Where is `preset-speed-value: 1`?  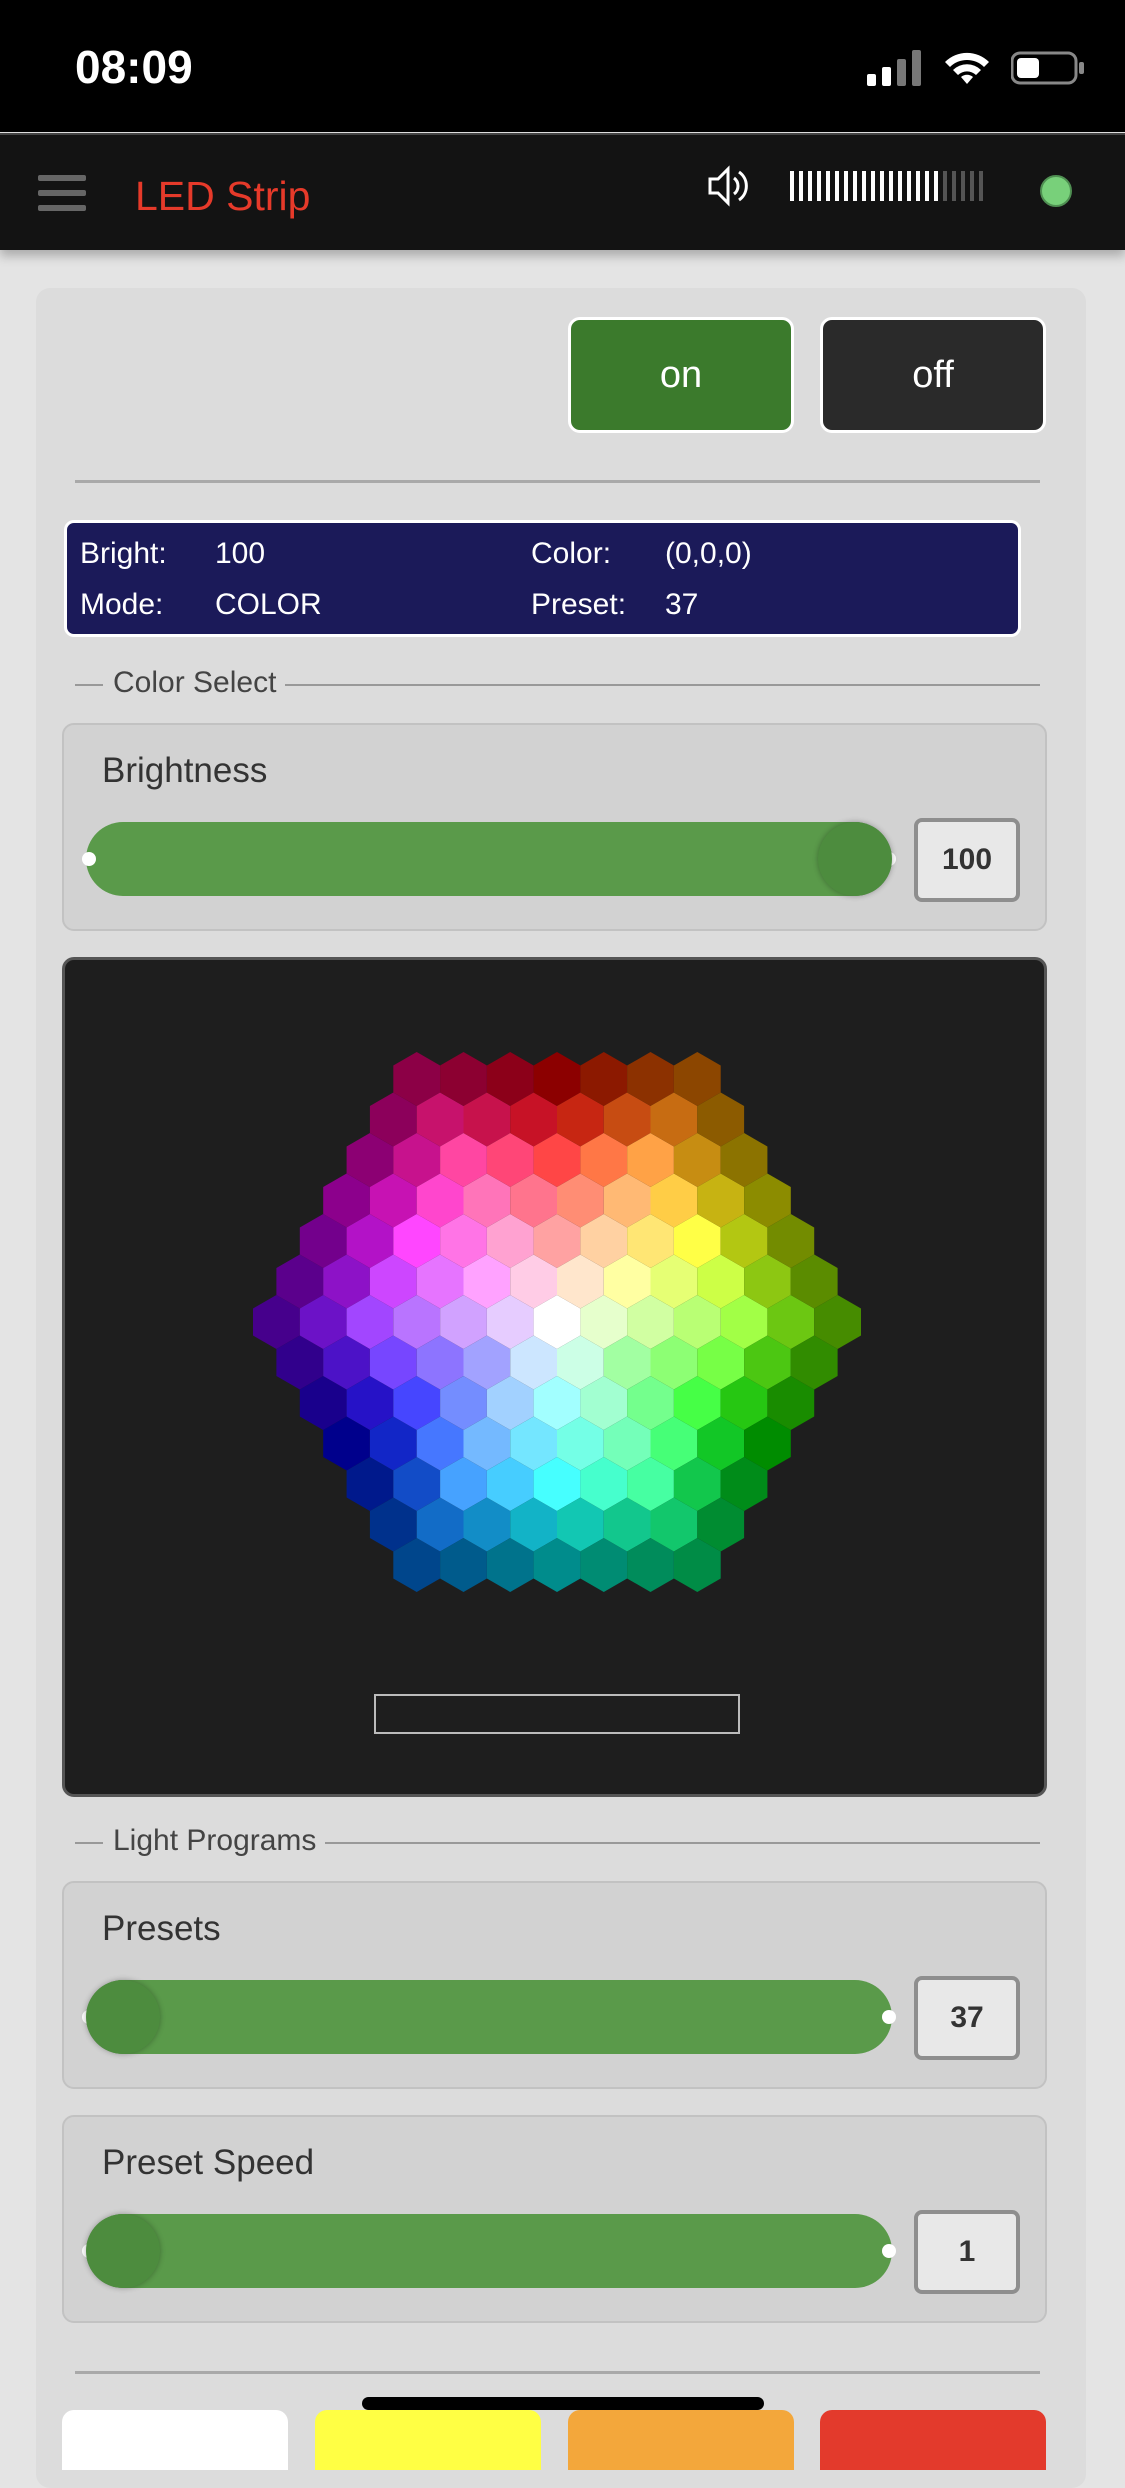 preset-speed-value: 1 is located at coordinates (967, 2252).